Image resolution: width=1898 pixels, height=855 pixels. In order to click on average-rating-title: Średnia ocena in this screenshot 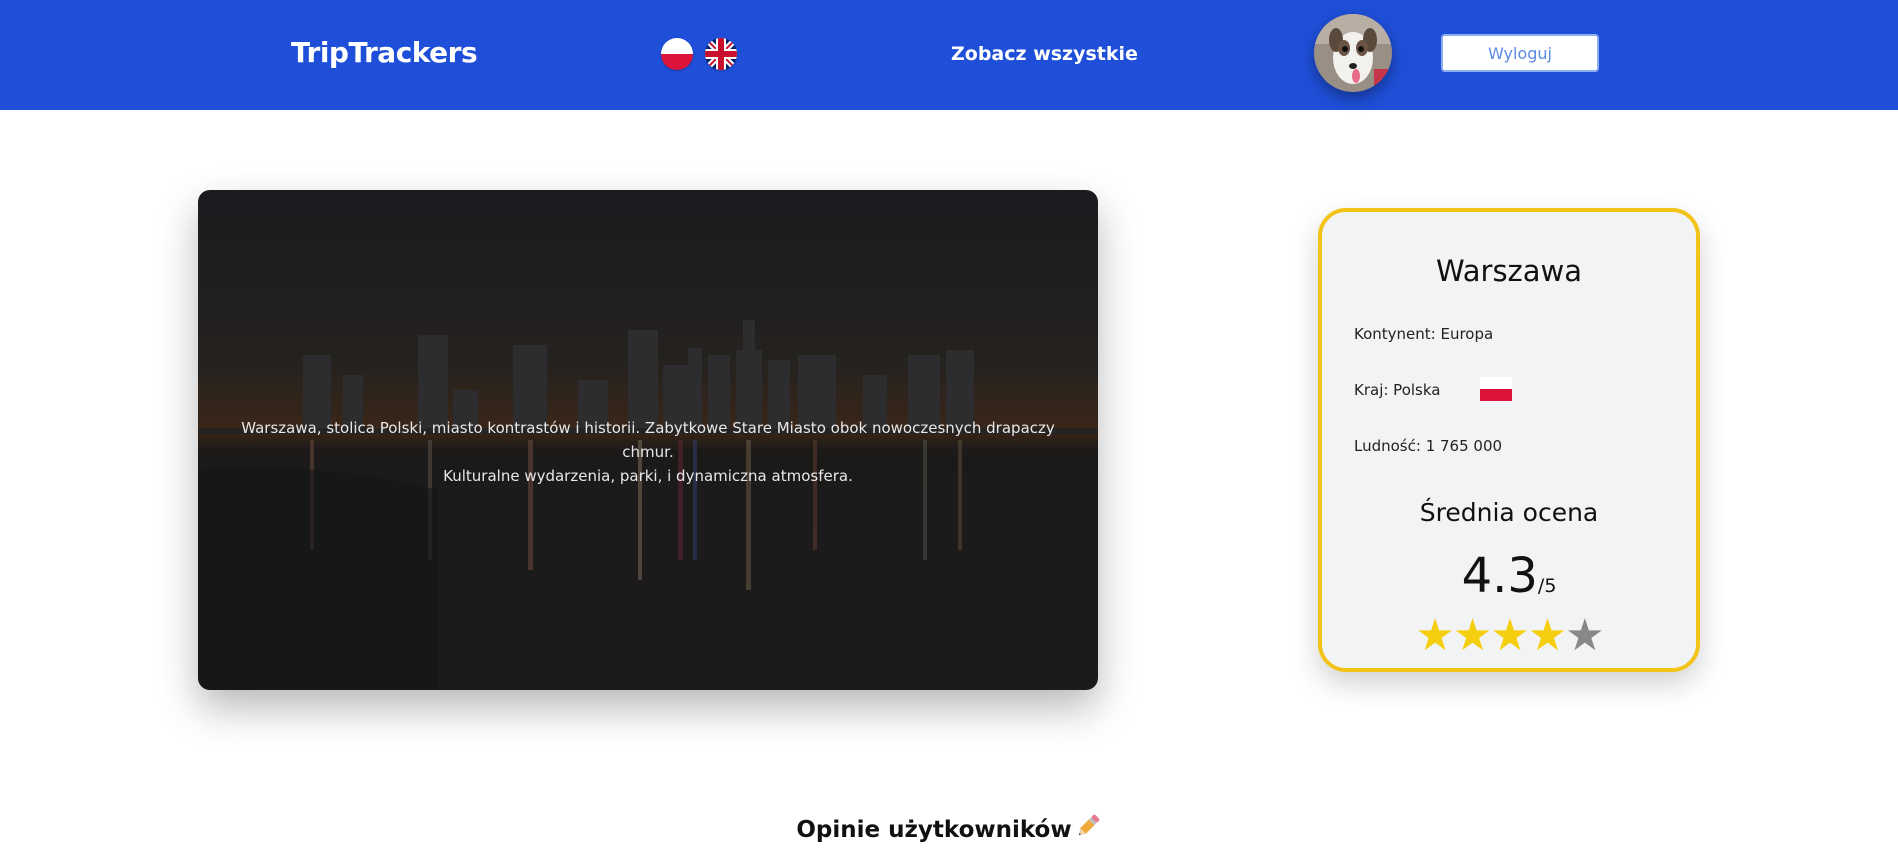, I will do `click(1509, 512)`.